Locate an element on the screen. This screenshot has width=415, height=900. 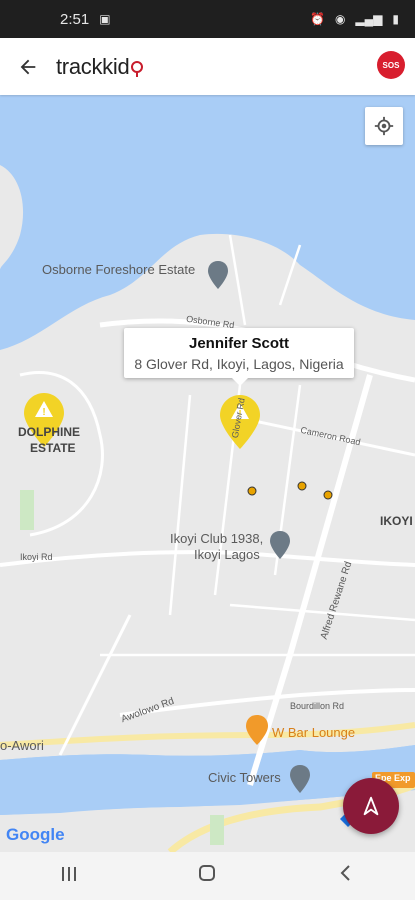
google-logo-text: Google is located at coordinates (35, 834).